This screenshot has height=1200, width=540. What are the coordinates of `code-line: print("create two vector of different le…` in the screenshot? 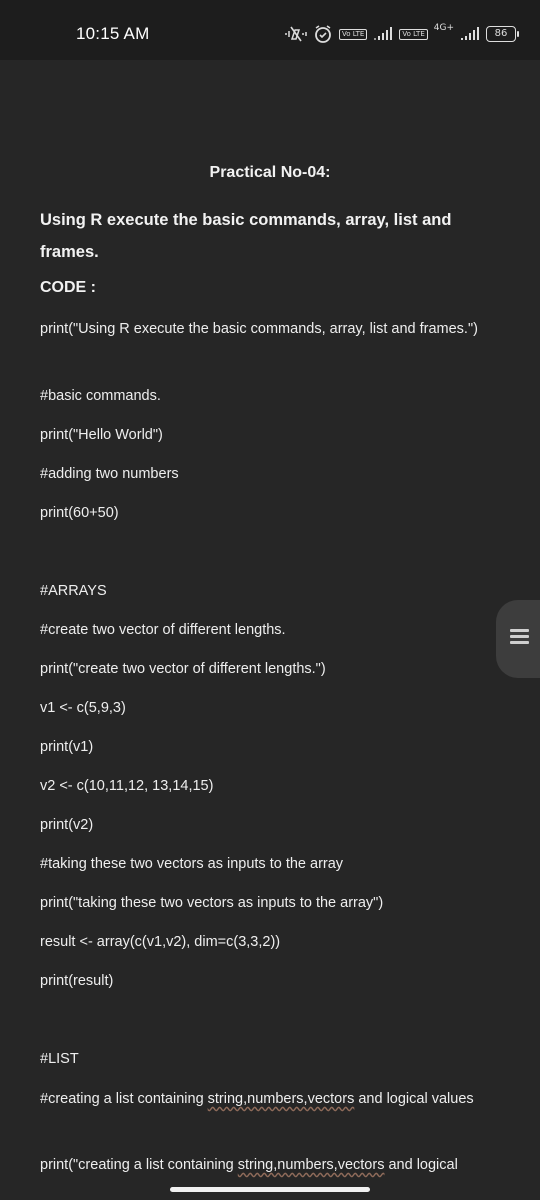 It's located at (183, 669).